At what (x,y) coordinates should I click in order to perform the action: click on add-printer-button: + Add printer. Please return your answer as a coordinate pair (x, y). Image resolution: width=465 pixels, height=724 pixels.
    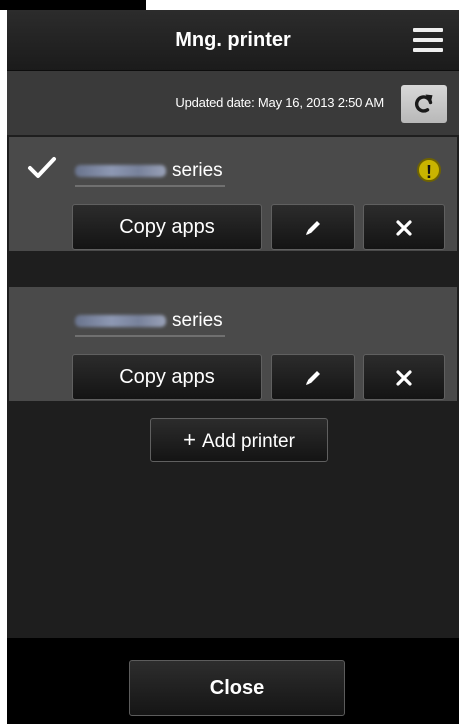
    Looking at the image, I should click on (239, 440).